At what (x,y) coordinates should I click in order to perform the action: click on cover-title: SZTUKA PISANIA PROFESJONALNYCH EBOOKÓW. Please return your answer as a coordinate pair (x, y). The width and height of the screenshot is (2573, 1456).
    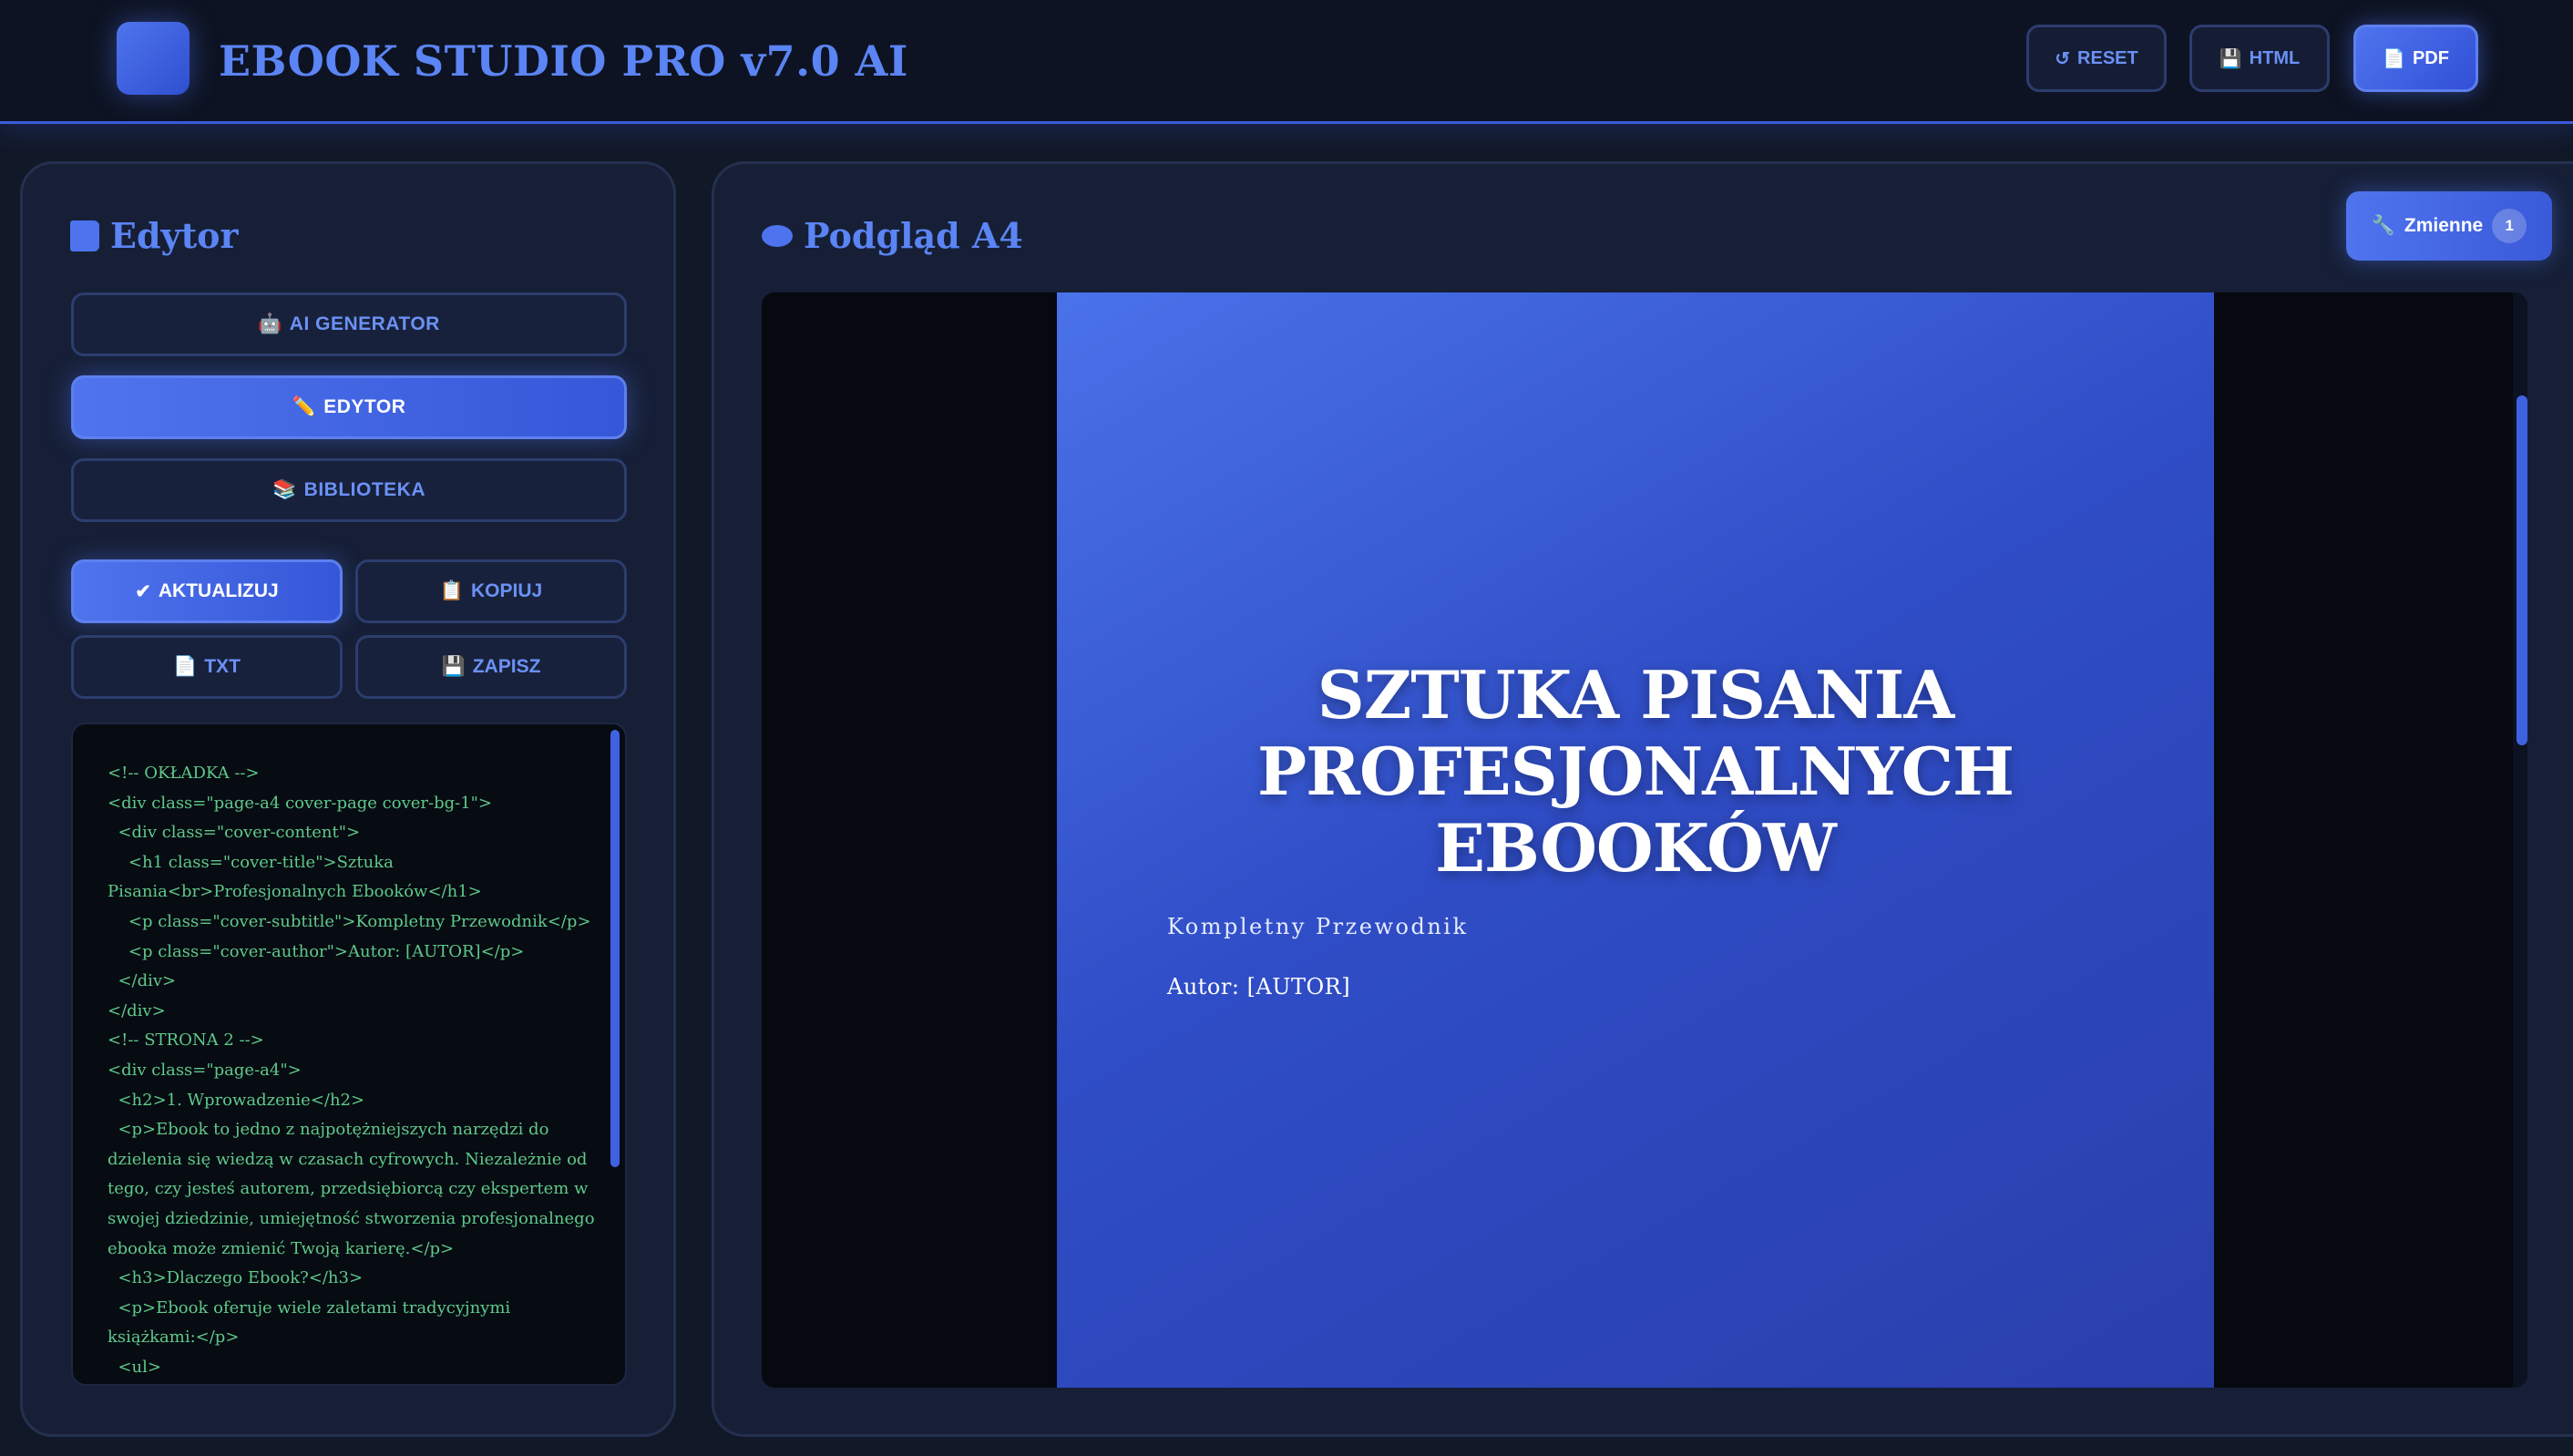
    Looking at the image, I should click on (1635, 772).